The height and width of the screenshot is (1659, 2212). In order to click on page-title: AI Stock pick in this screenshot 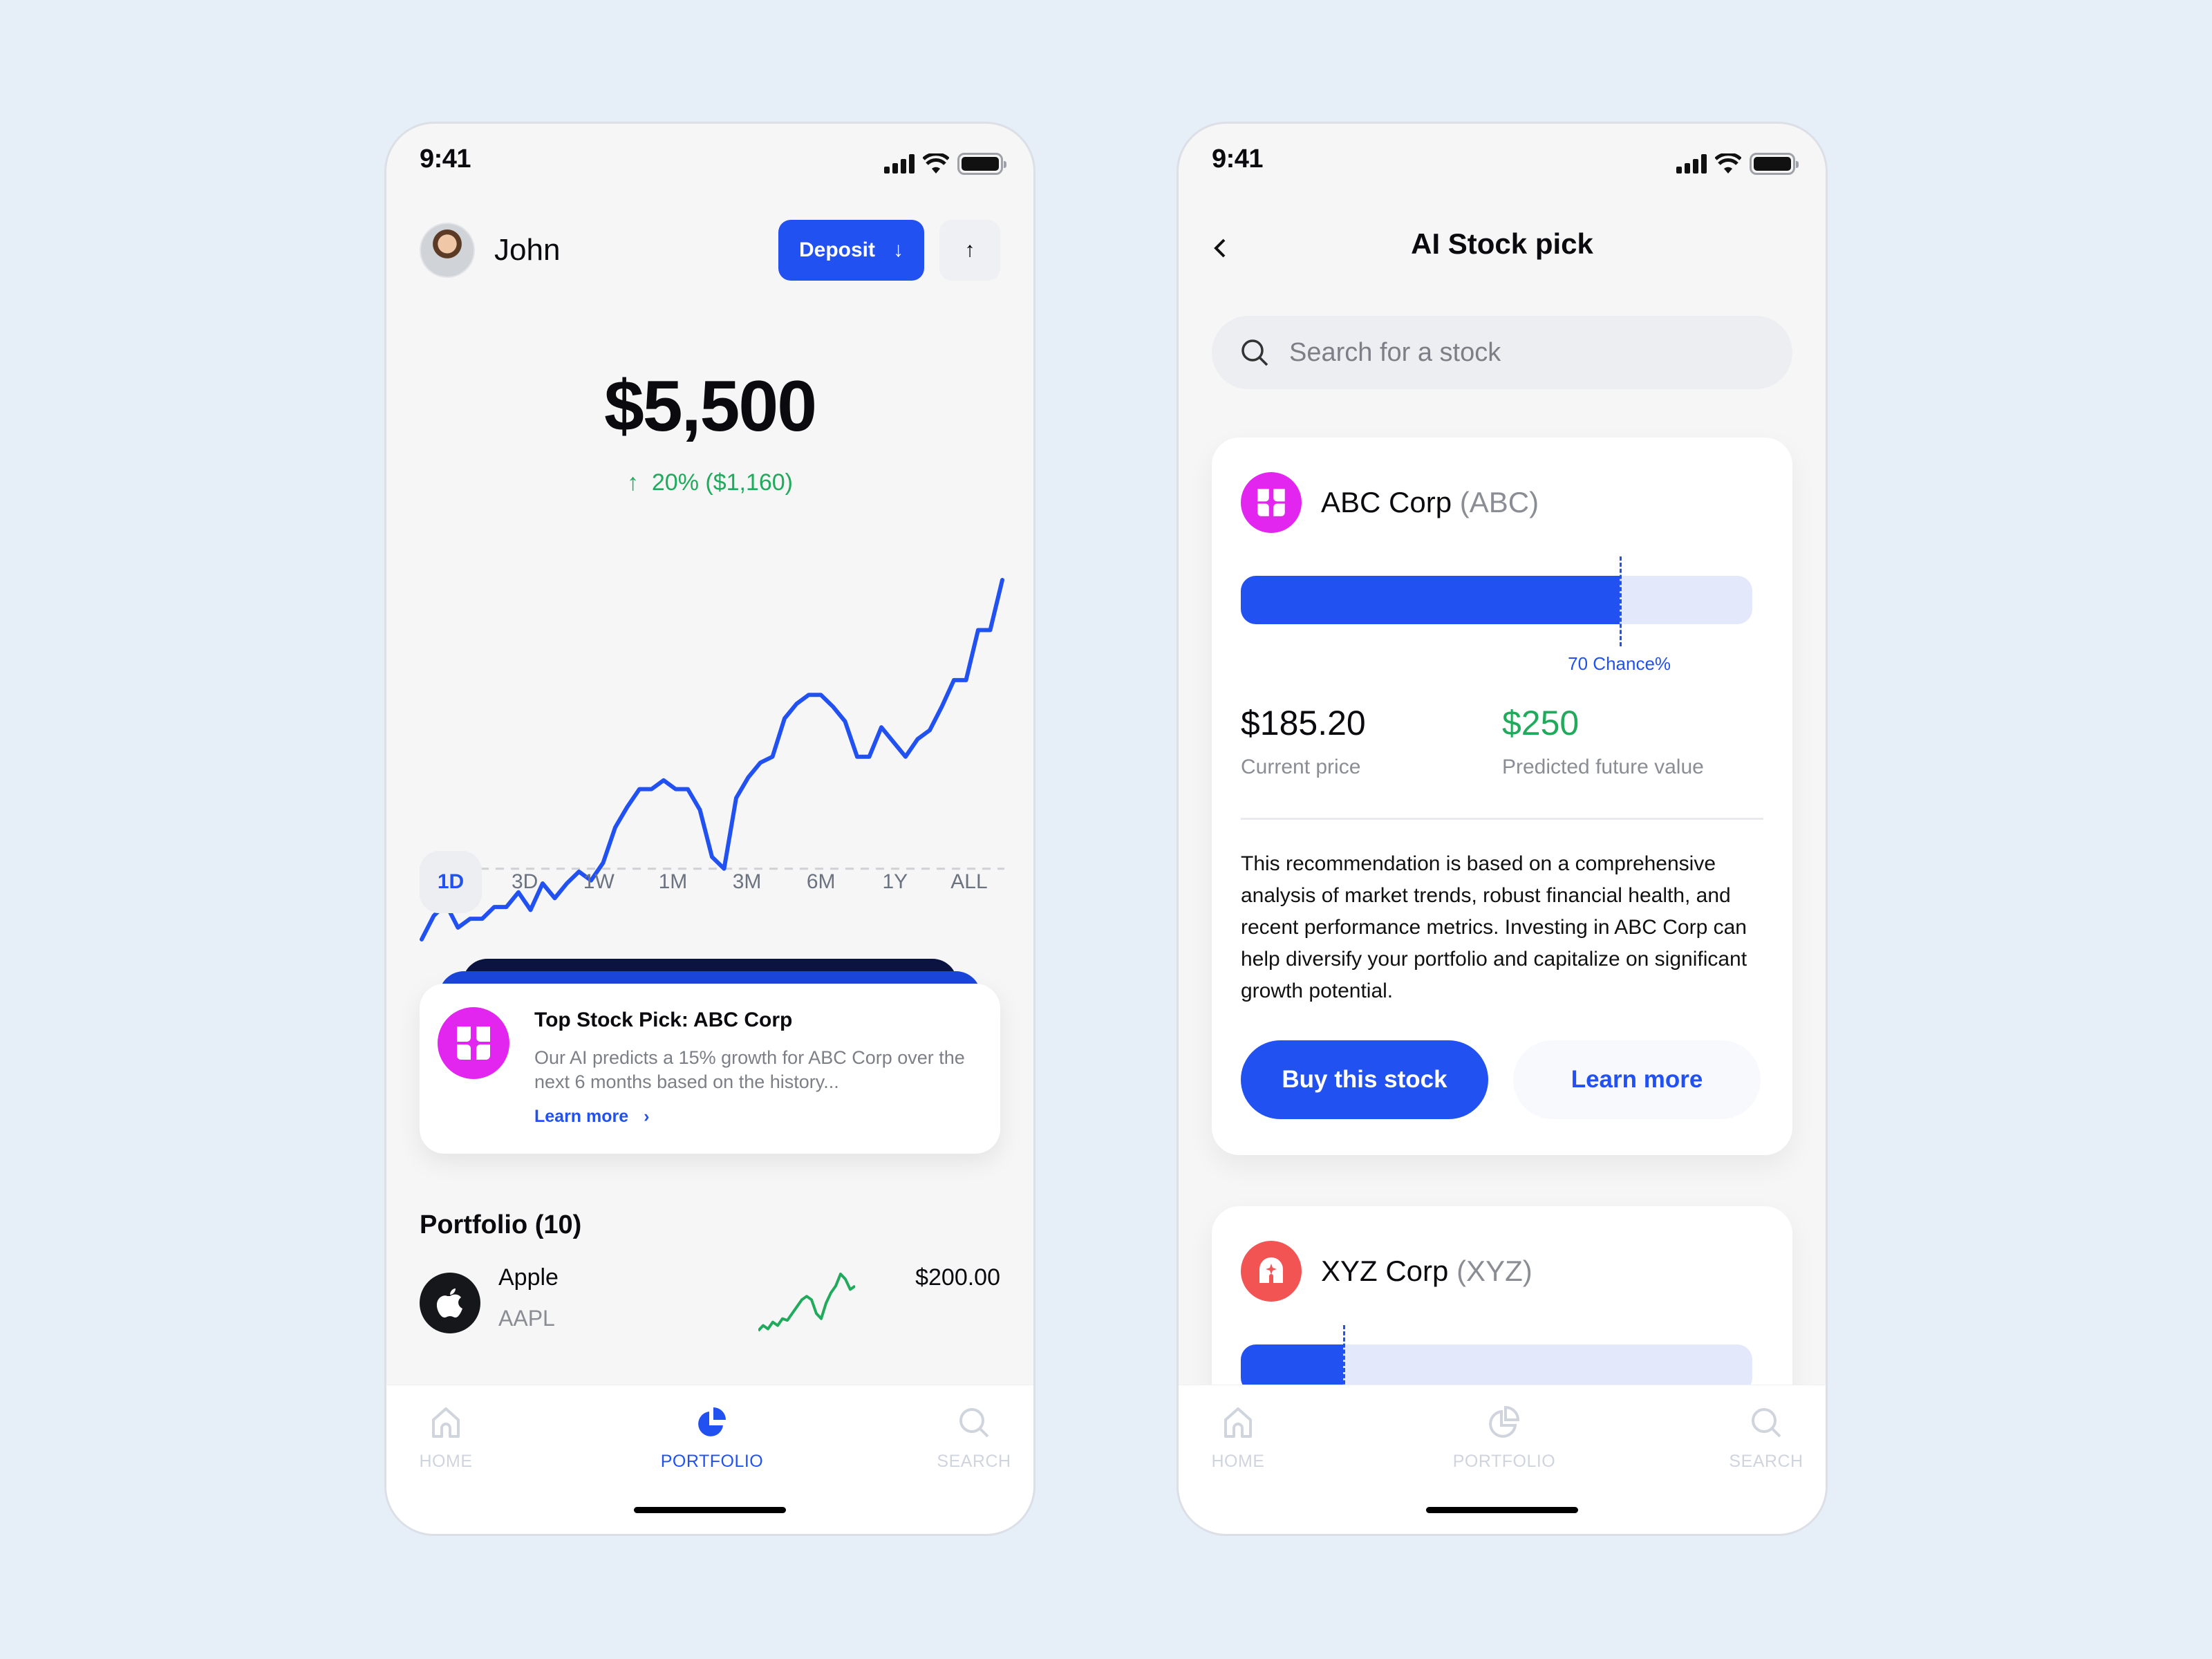, I will do `click(1502, 243)`.